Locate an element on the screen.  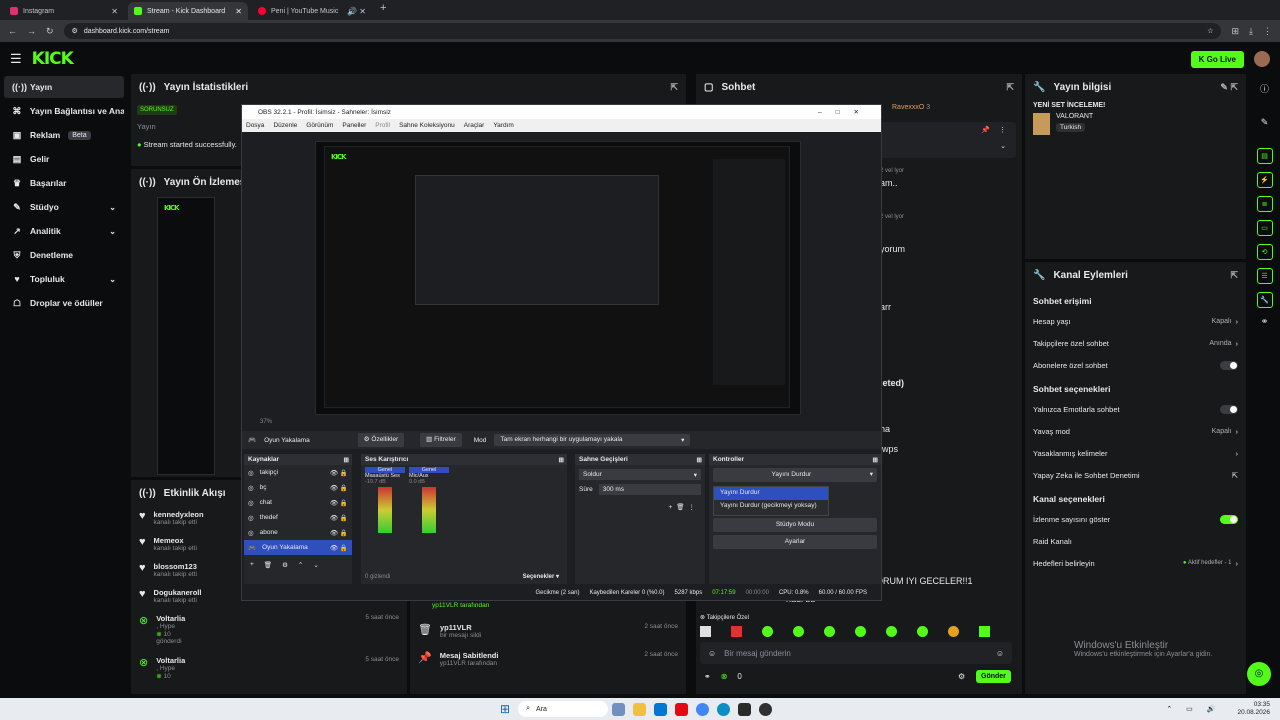
sidebar-item-studyo: ✎ Stüdyo ⌄ is located at coordinates (64, 207).